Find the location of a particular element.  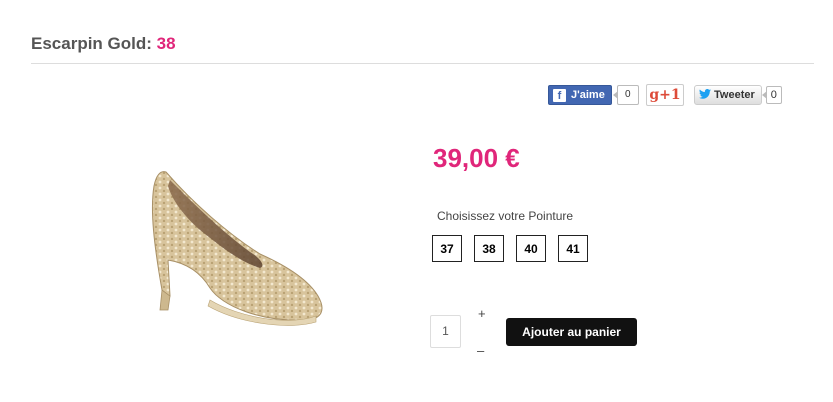

quantity-decrease-button: – is located at coordinates (480, 350).